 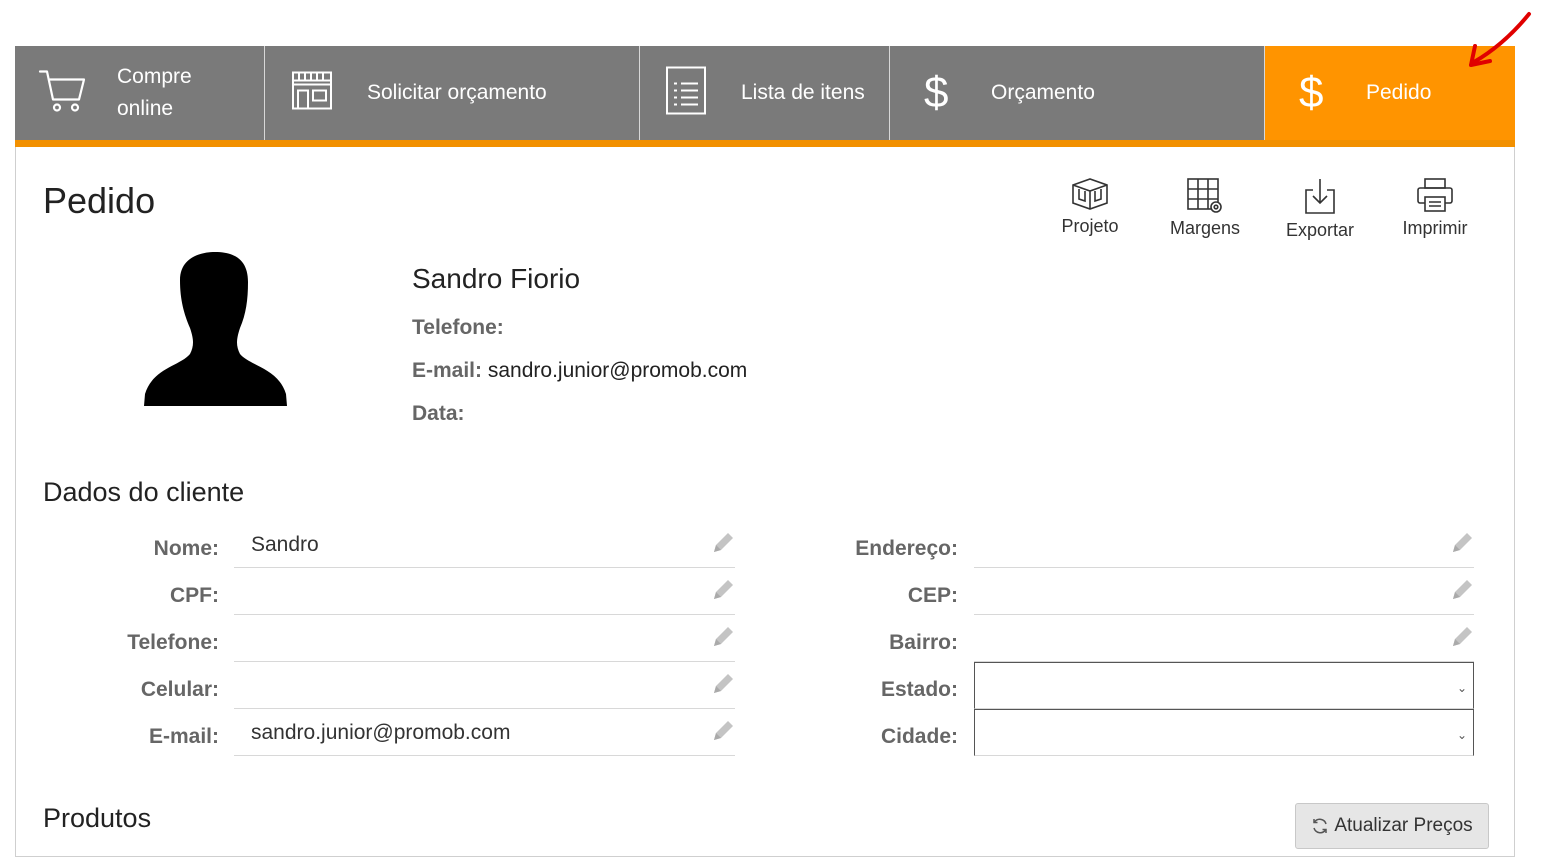 I want to click on estado-label: Estado:, so click(x=919, y=689).